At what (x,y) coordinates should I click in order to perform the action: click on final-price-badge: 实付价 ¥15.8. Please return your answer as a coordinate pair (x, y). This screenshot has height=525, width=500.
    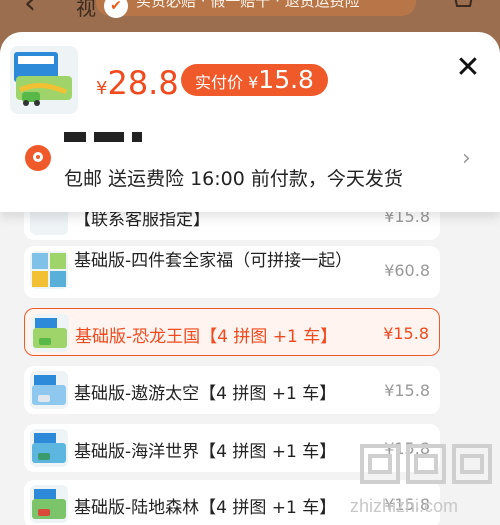
    Looking at the image, I should click on (254, 80).